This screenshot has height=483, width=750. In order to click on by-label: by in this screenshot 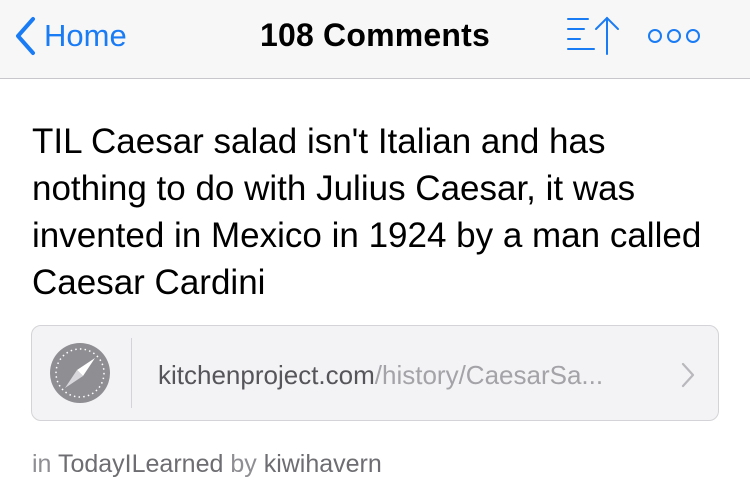, I will do `click(243, 464)`.